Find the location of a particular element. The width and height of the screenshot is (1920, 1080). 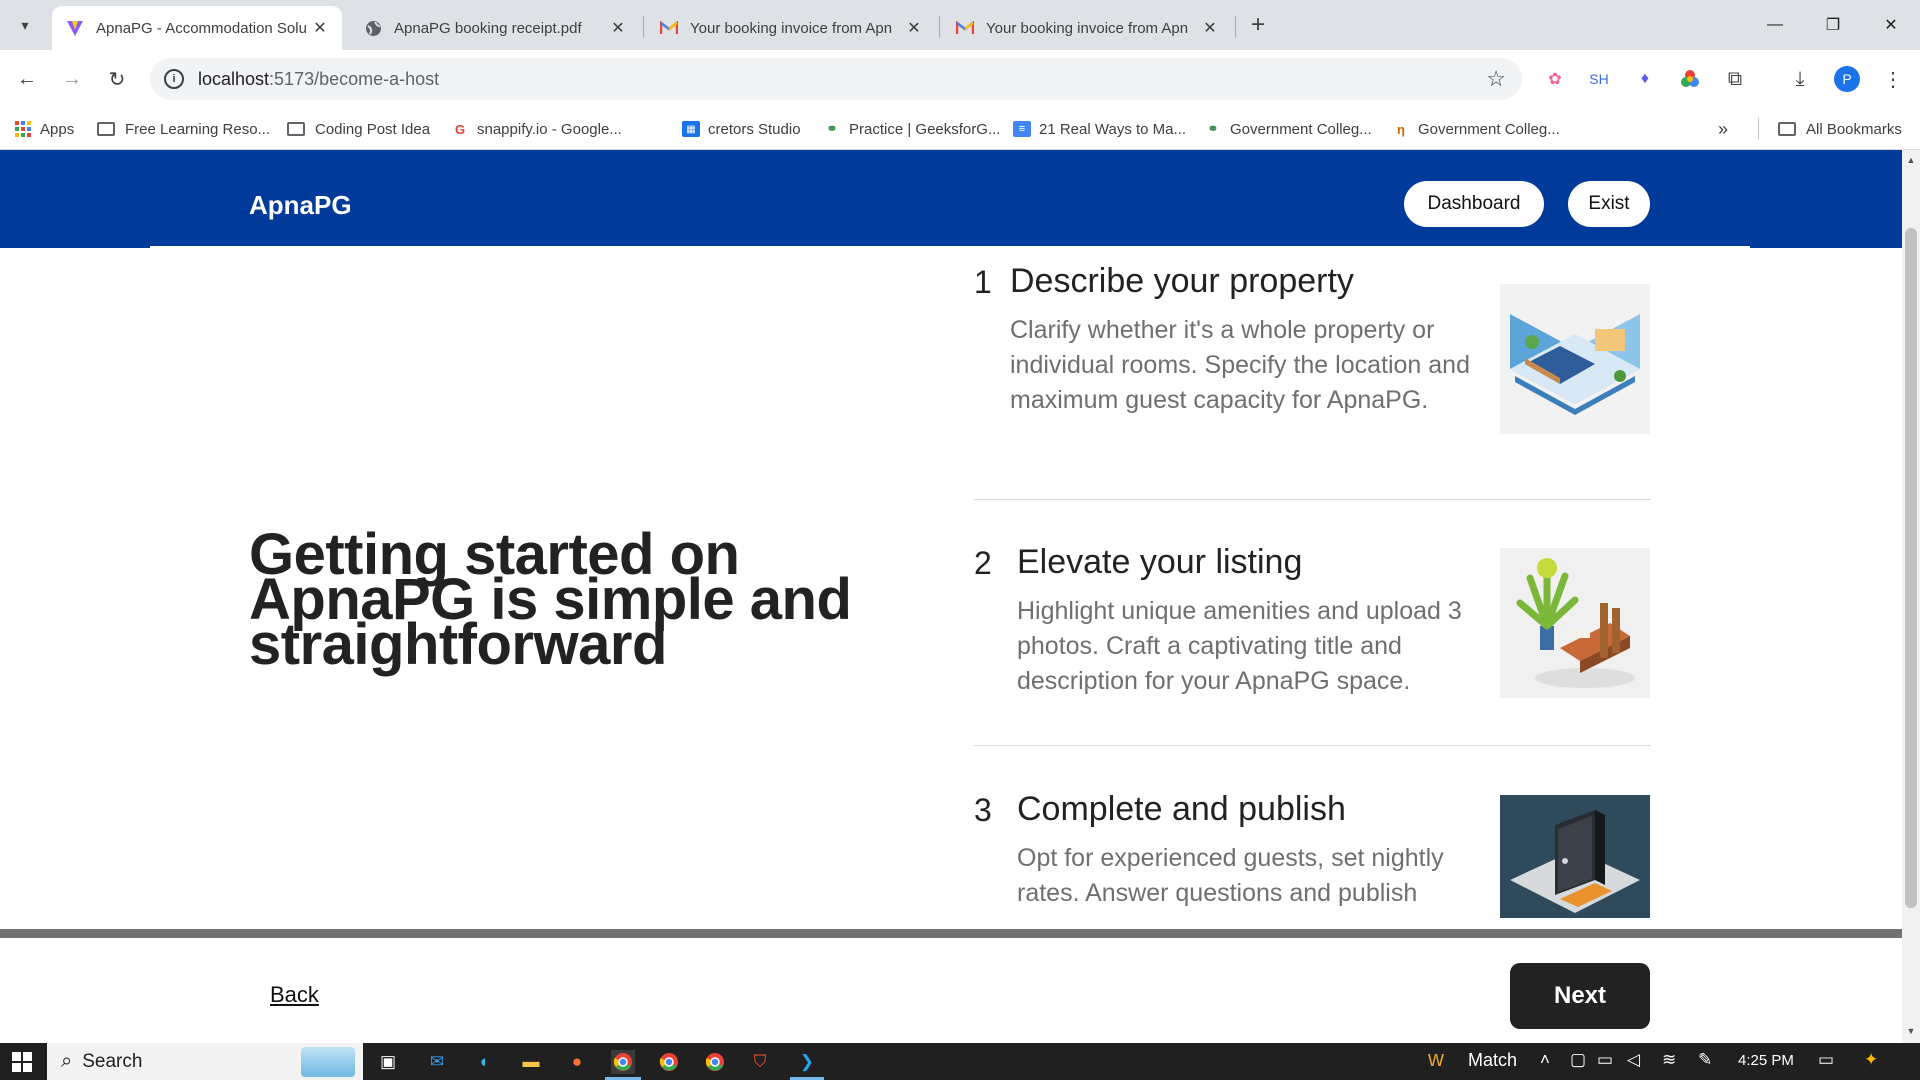

gfg-icon: ⚭ is located at coordinates (1213, 128).